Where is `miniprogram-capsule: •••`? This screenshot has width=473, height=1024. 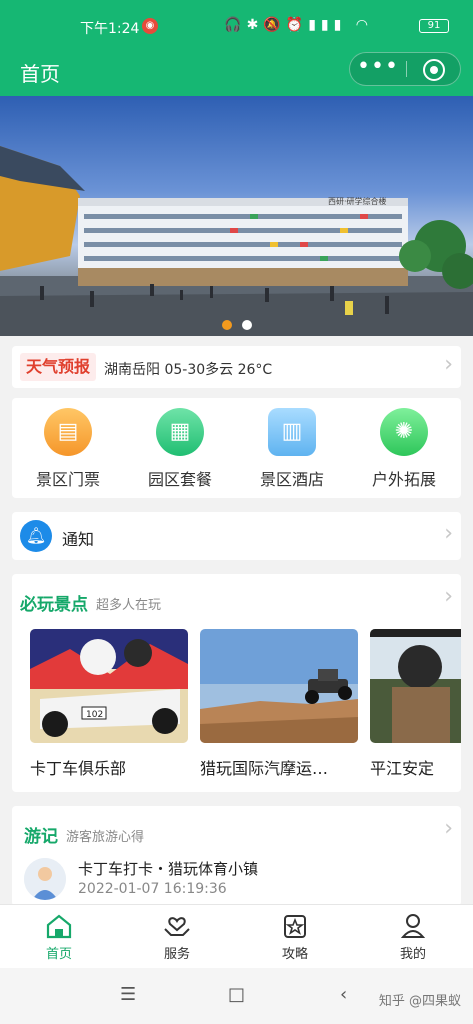
miniprogram-capsule: ••• is located at coordinates (405, 69).